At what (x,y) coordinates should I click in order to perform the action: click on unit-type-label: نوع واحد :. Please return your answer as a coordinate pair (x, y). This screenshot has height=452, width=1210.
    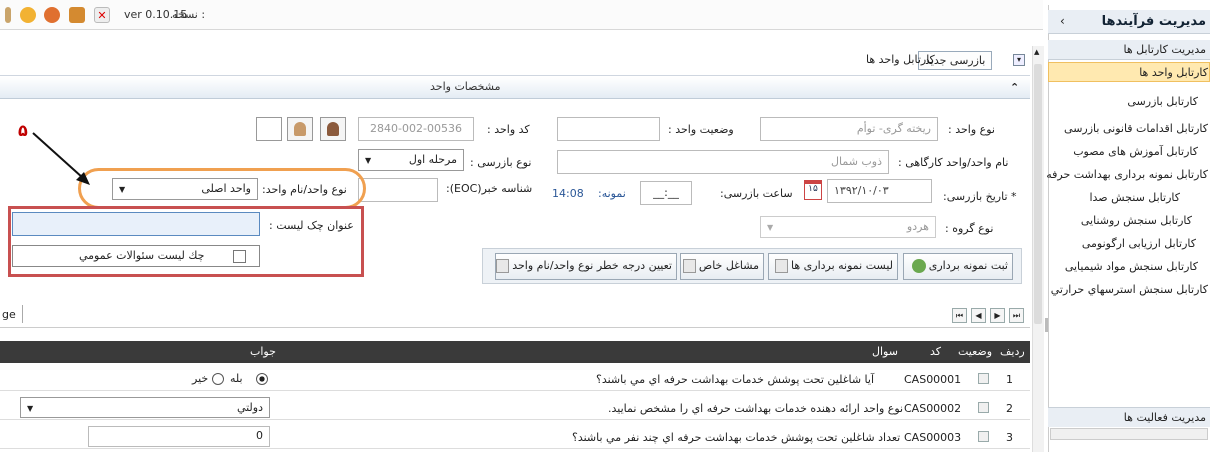
    Looking at the image, I should click on (971, 129).